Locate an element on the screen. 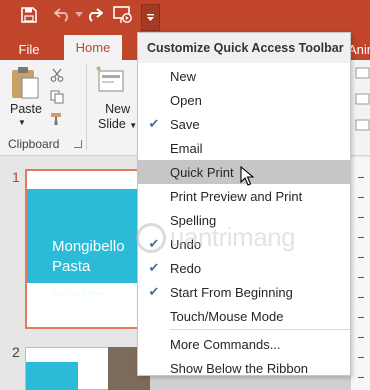 This screenshot has width=370, height=390. menu-title: Customize Quick Access Toolbar is located at coordinates (244, 48).